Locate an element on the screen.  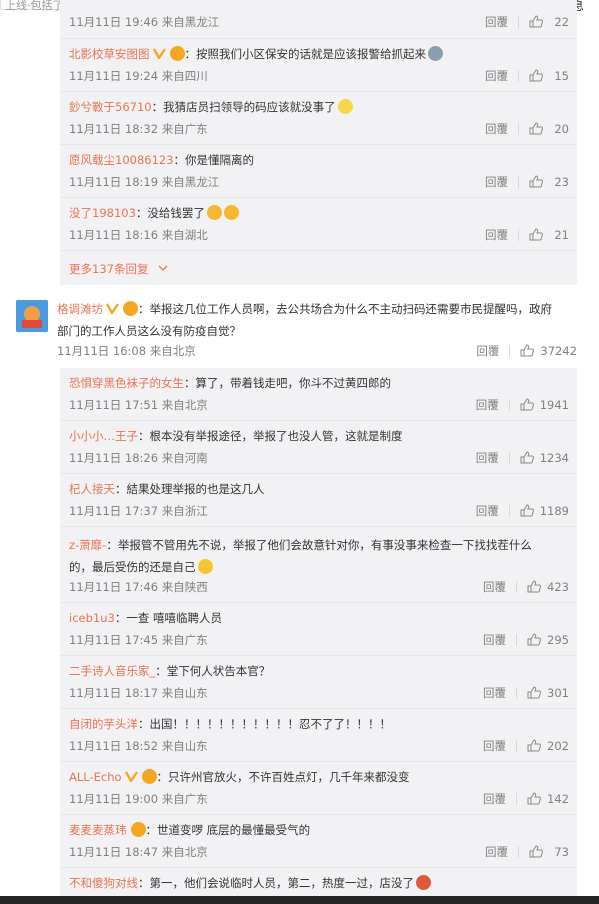
reply-time: 11月11日 18:16 来自湖北 is located at coordinates (138, 235).